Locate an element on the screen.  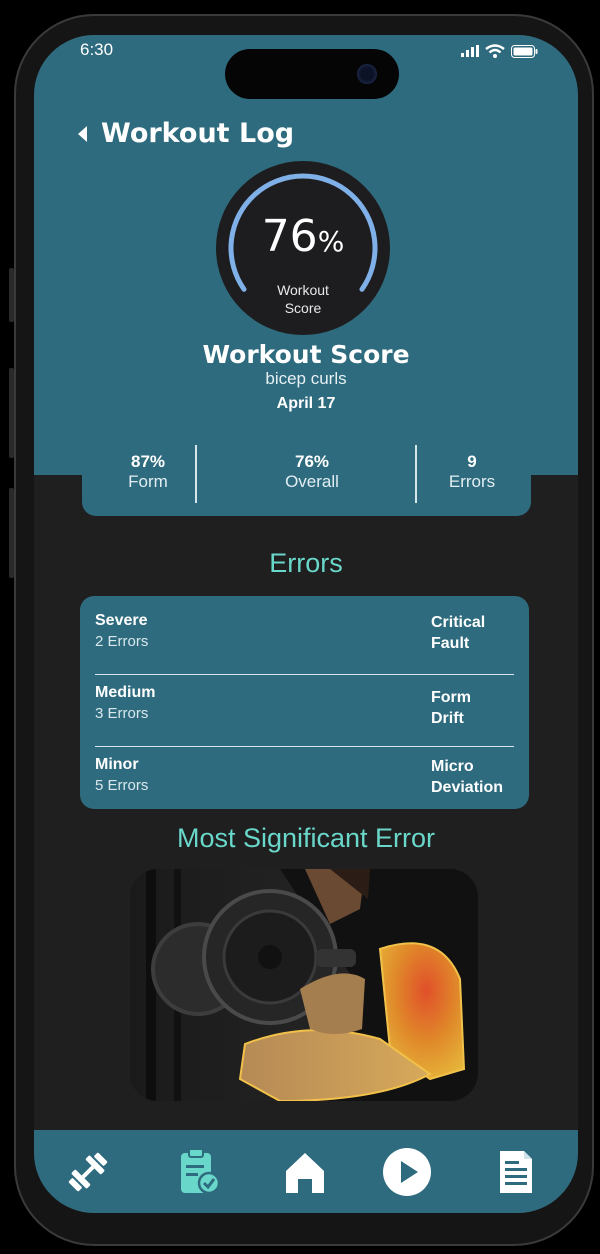
error-type: Critical Fault is located at coordinates (476, 633).